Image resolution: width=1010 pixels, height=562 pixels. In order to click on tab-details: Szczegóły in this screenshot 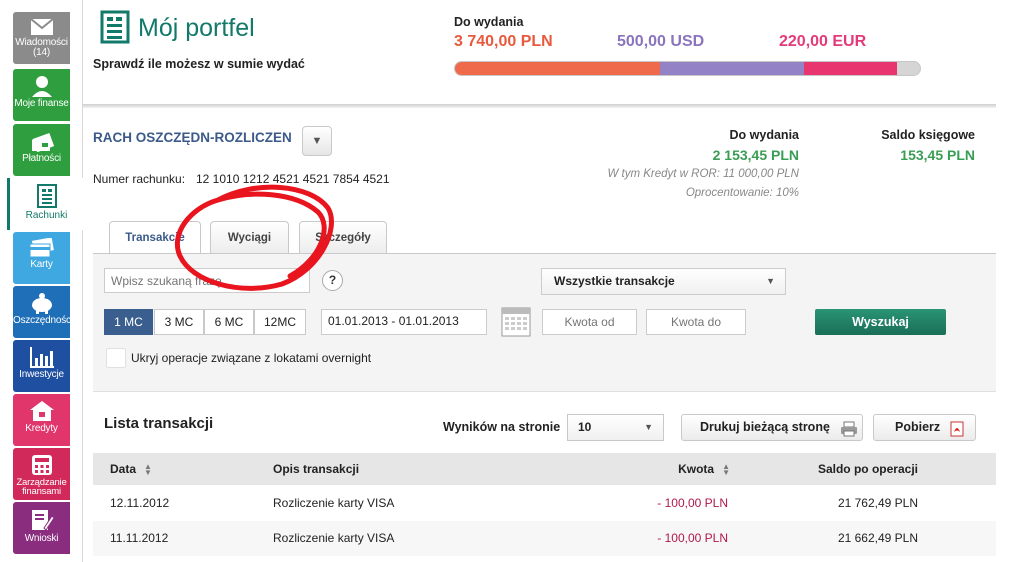, I will do `click(343, 237)`.